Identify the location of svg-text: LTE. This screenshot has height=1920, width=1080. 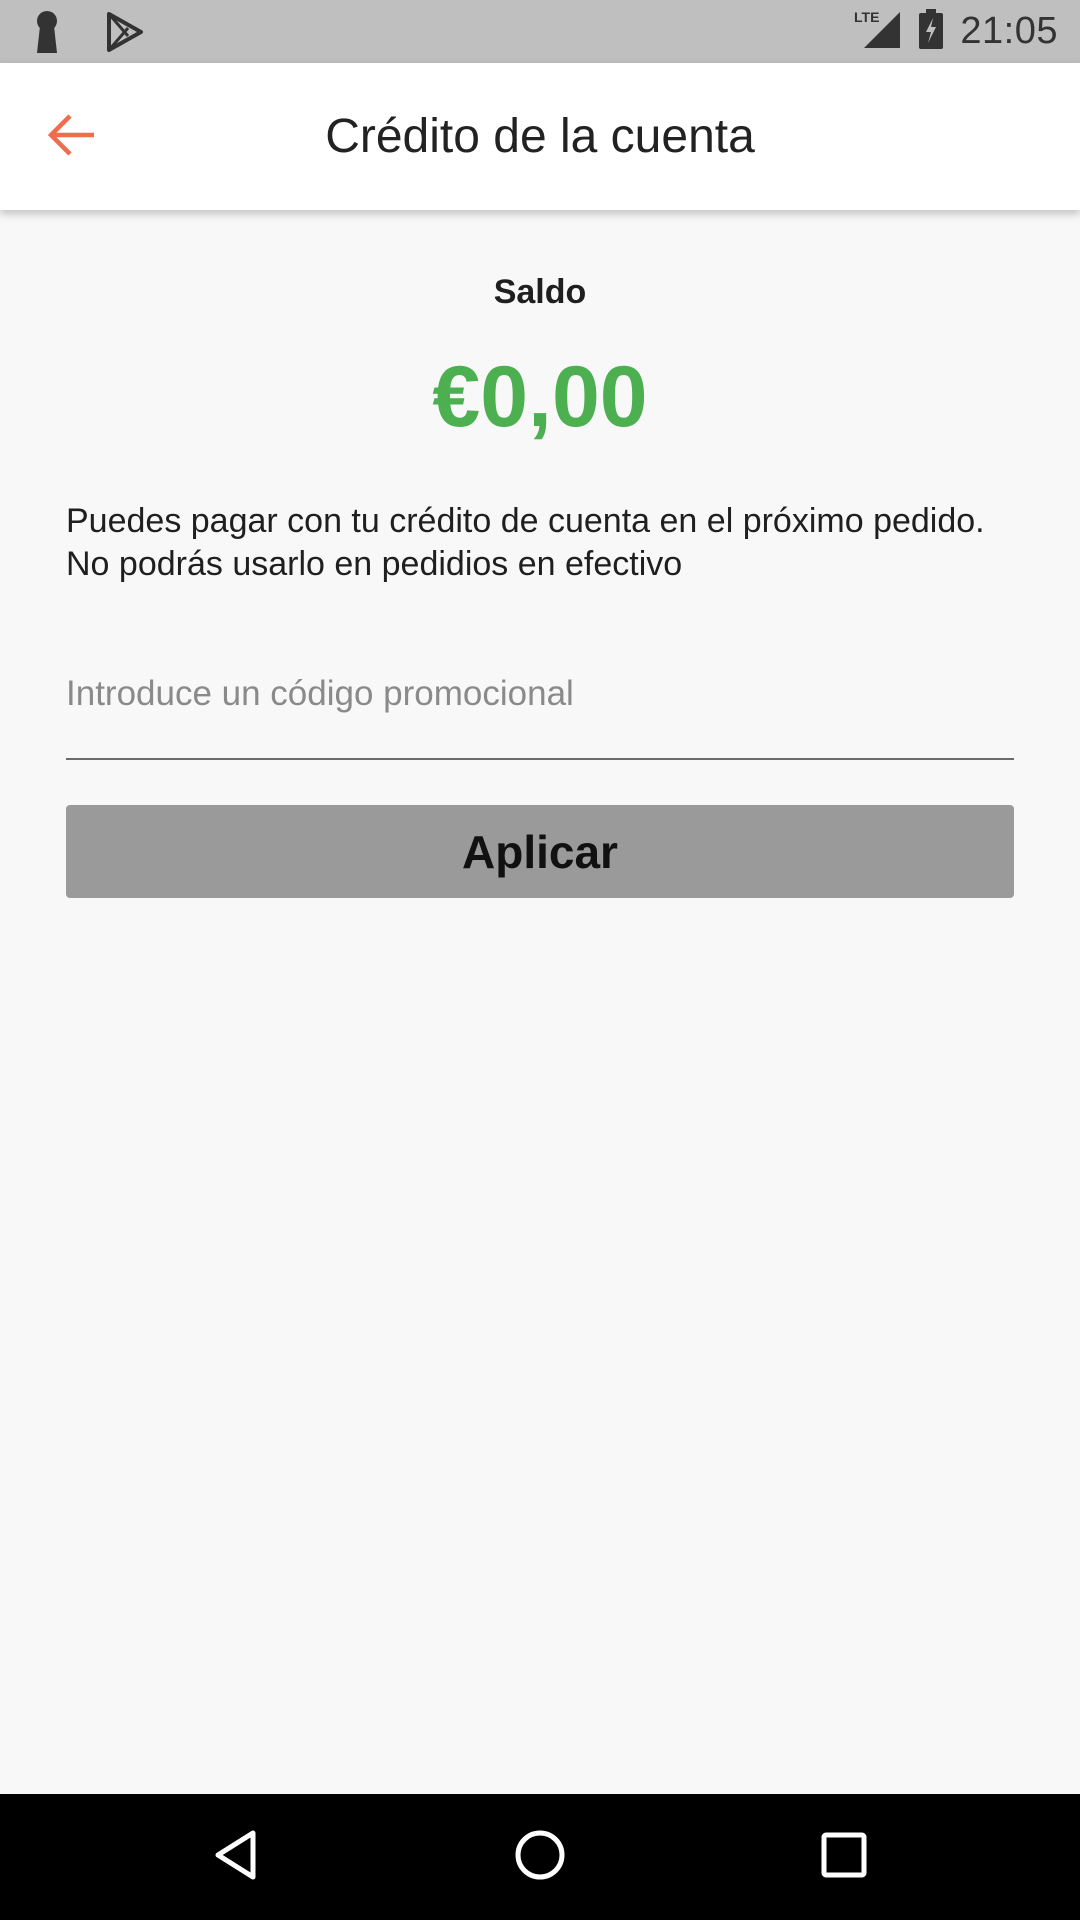
(866, 17).